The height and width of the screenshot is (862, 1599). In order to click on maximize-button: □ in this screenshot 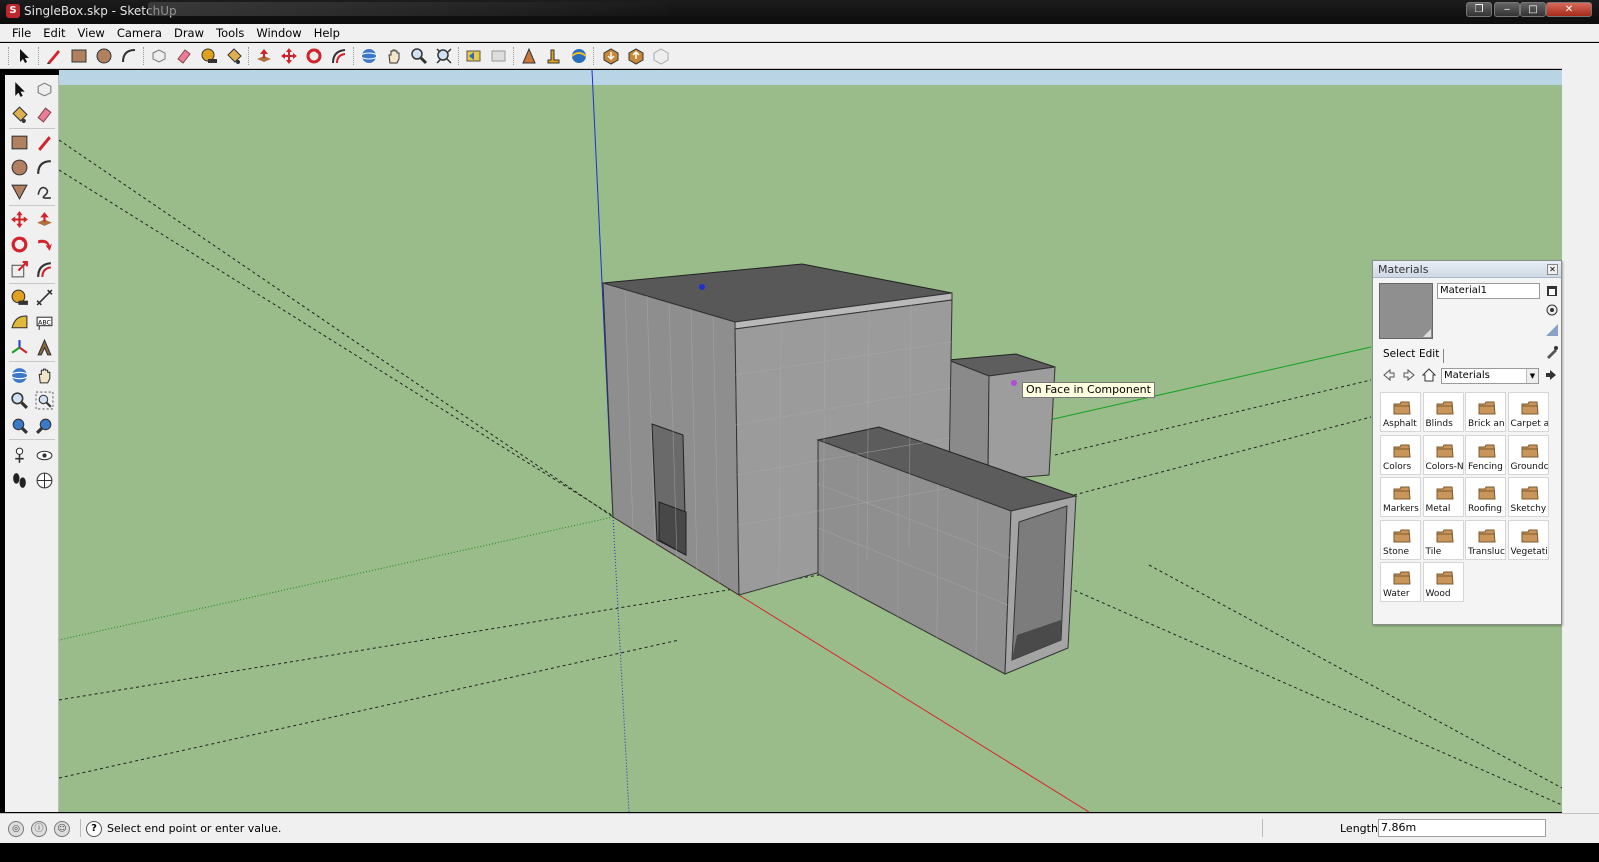, I will do `click(1533, 9)`.